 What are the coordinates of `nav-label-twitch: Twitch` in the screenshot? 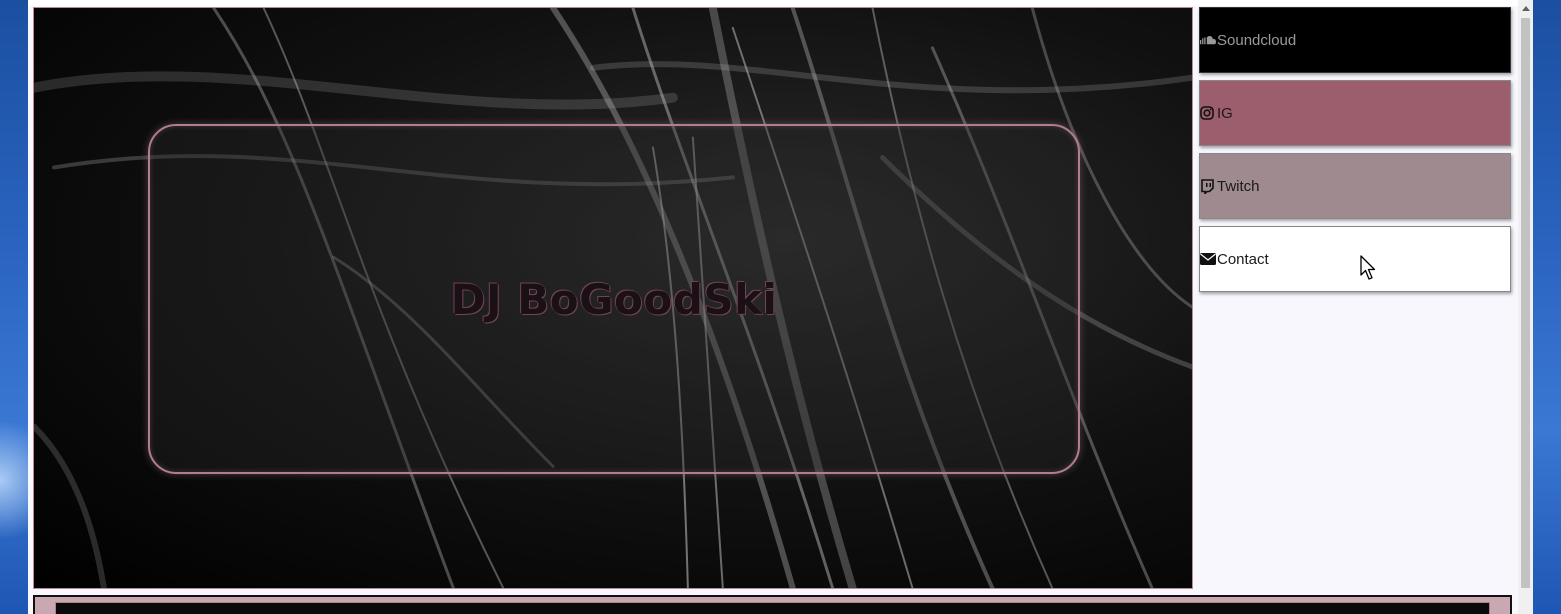 It's located at (1238, 186).